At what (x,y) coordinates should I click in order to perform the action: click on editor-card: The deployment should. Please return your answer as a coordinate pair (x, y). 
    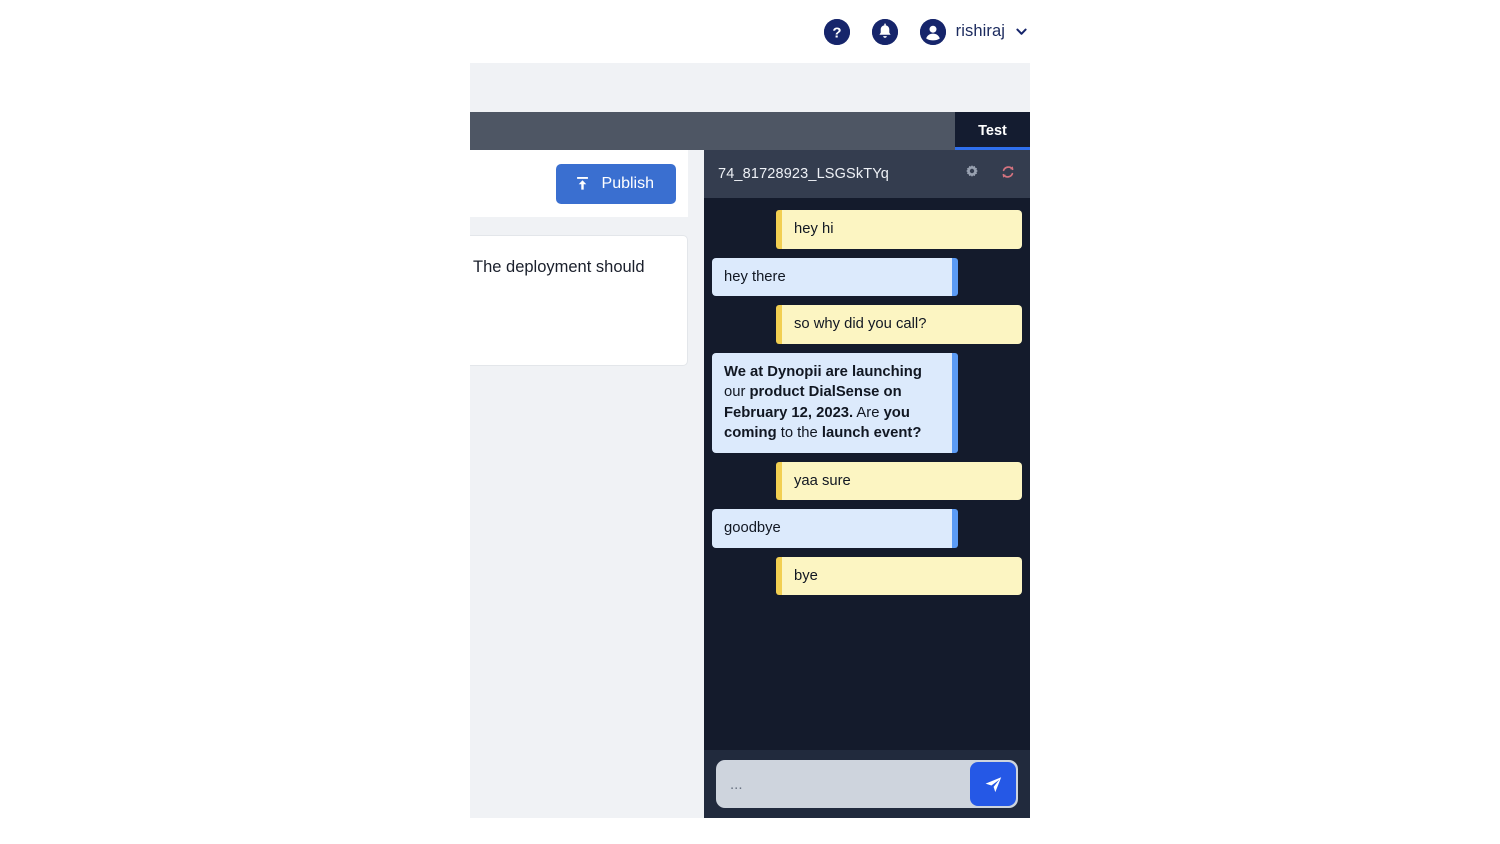
    Looking at the image, I should click on (579, 300).